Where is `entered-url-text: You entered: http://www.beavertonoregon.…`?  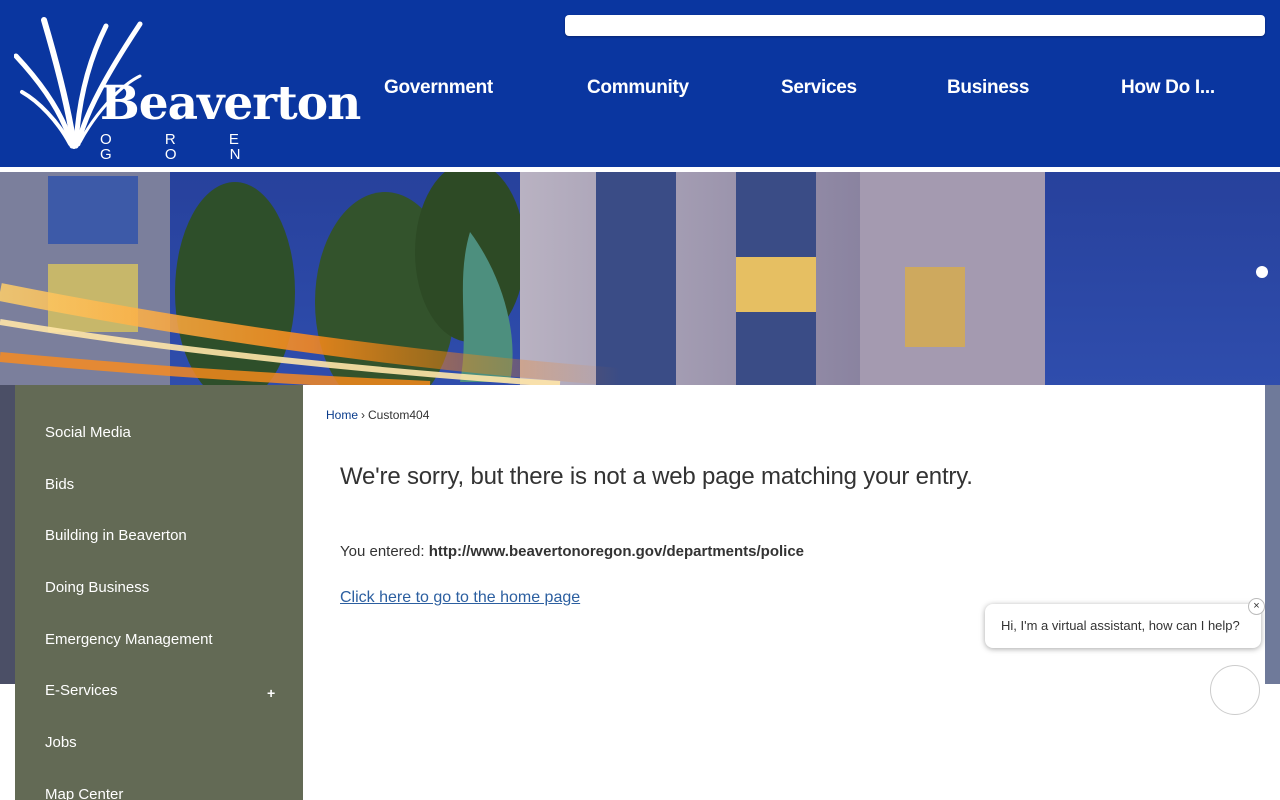 entered-url-text: You entered: http://www.beavertonoregon.… is located at coordinates (572, 551).